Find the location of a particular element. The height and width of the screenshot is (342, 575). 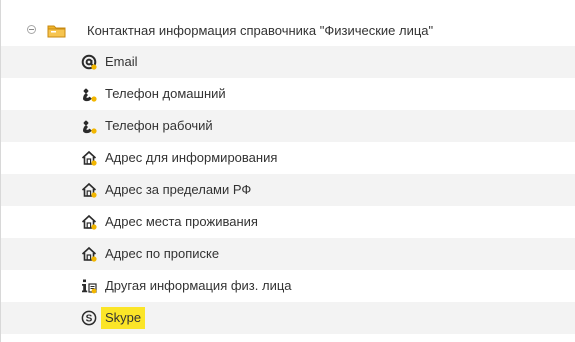

tree-item-residence-address: Адрес места проживания is located at coordinates (288, 222).